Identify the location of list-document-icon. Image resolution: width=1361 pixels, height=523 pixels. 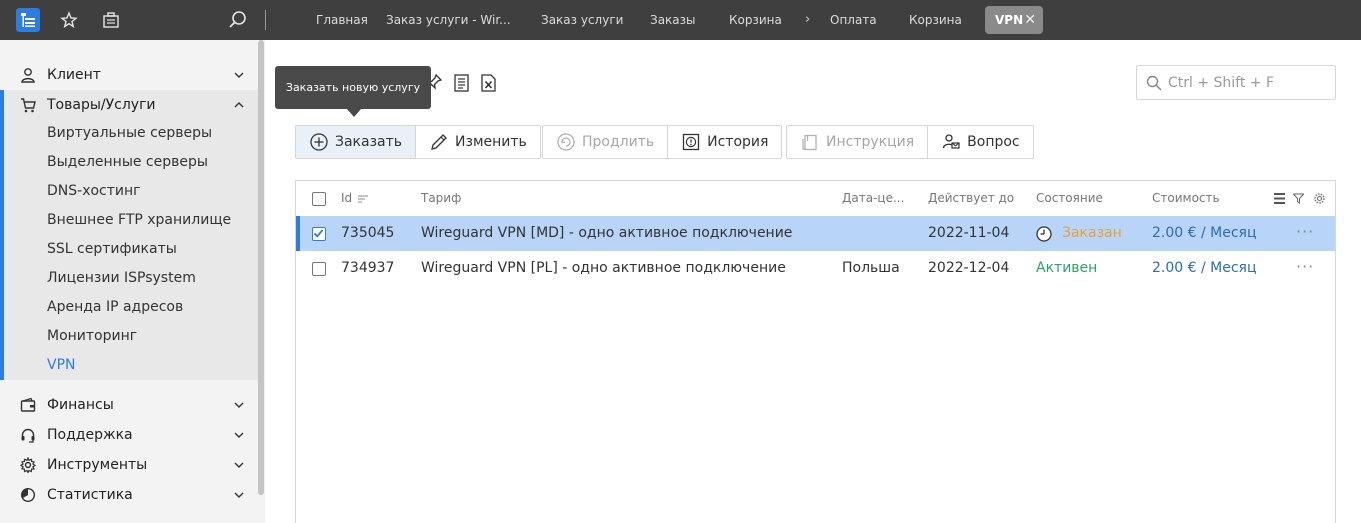
(461, 83).